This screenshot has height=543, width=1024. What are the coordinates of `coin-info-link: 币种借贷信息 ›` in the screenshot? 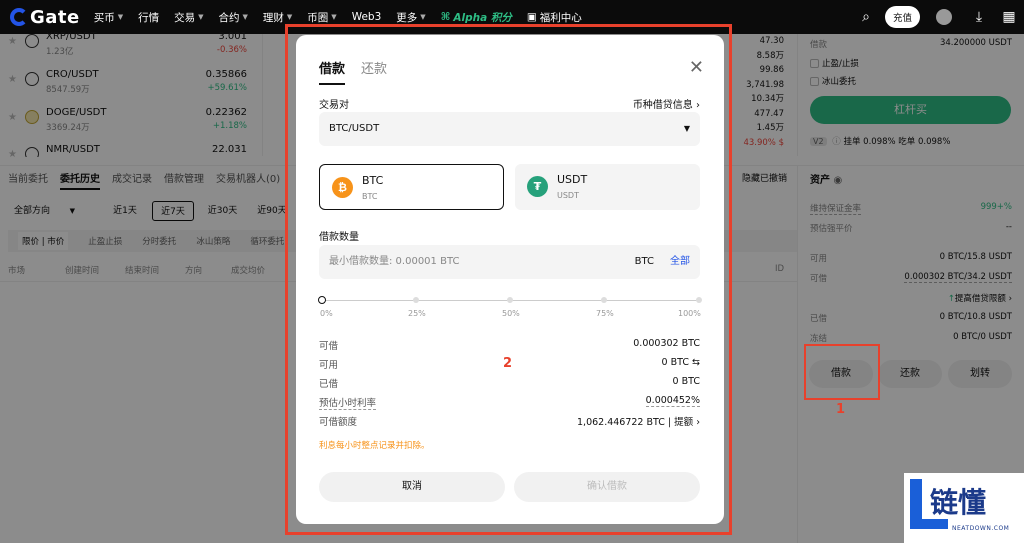 It's located at (666, 103).